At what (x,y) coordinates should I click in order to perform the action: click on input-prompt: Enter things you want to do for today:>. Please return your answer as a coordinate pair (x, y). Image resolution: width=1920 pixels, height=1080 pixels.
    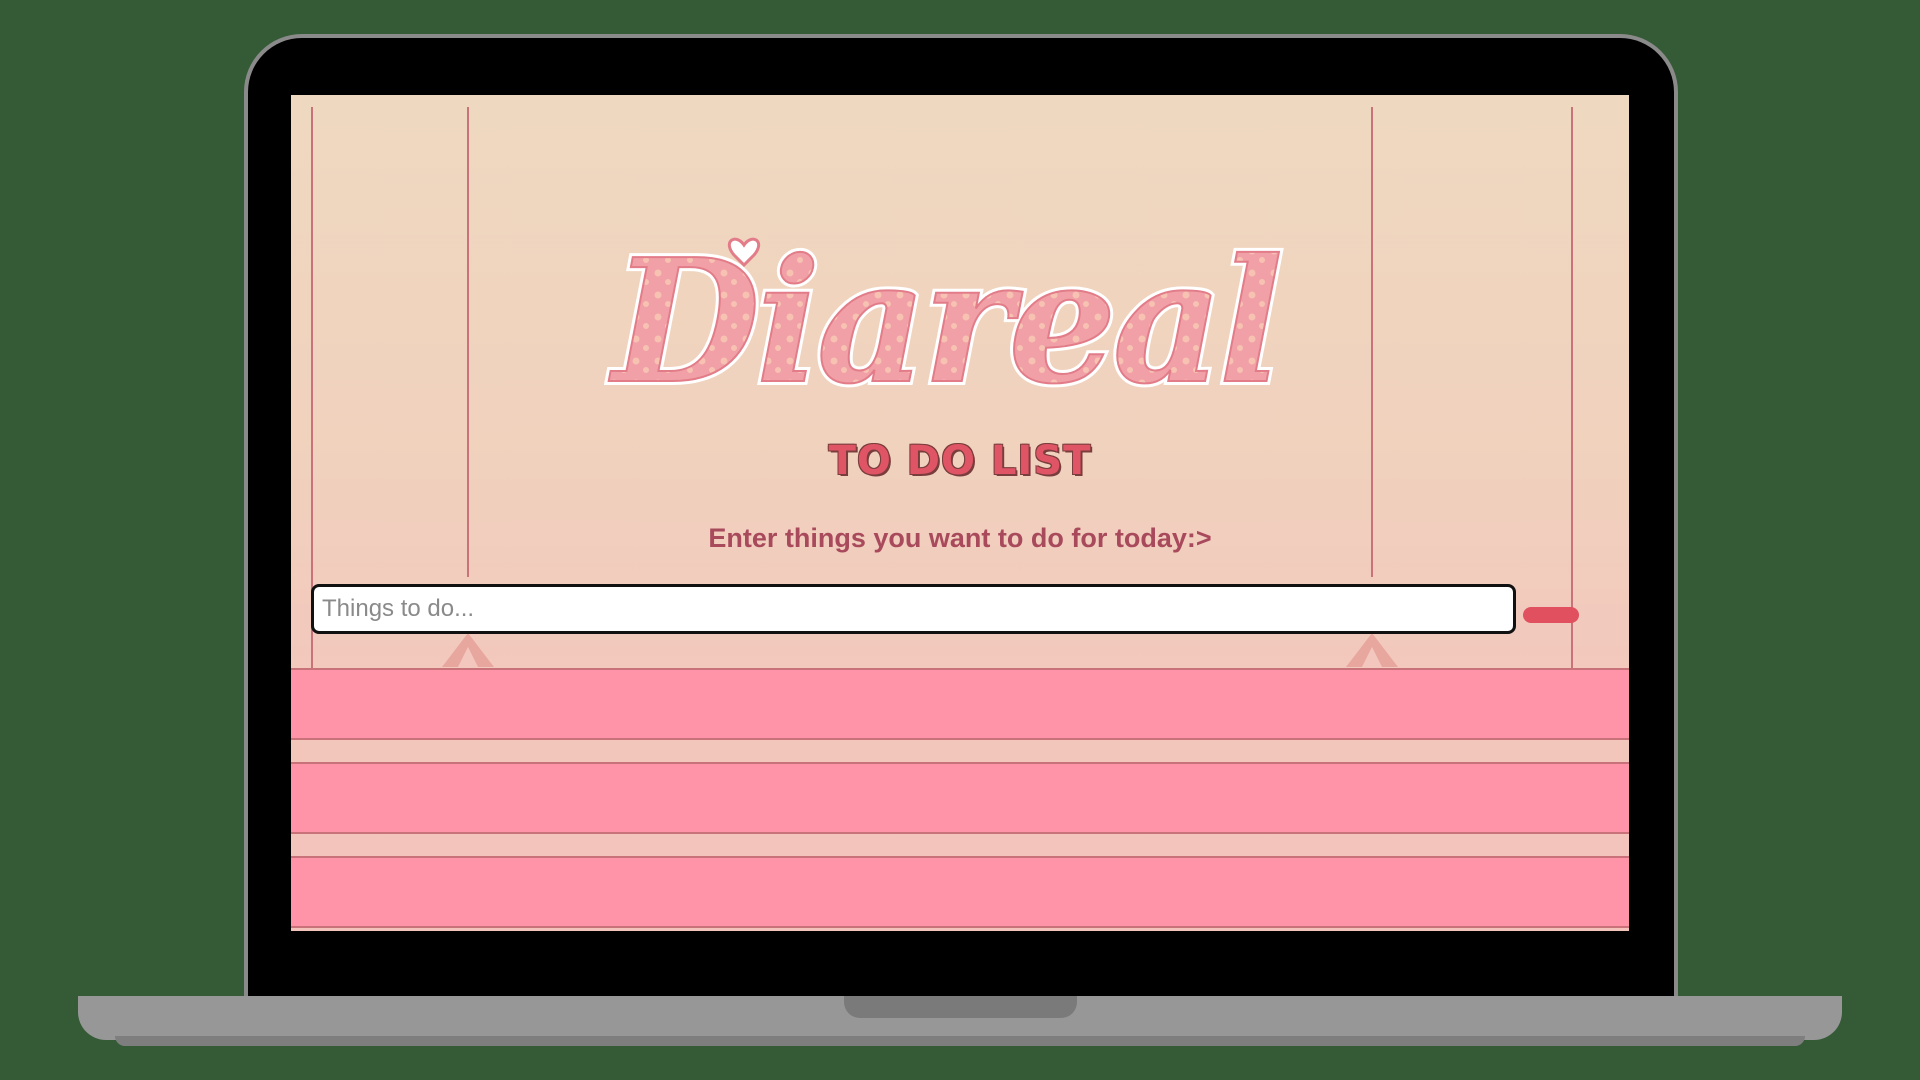
    Looking at the image, I should click on (960, 538).